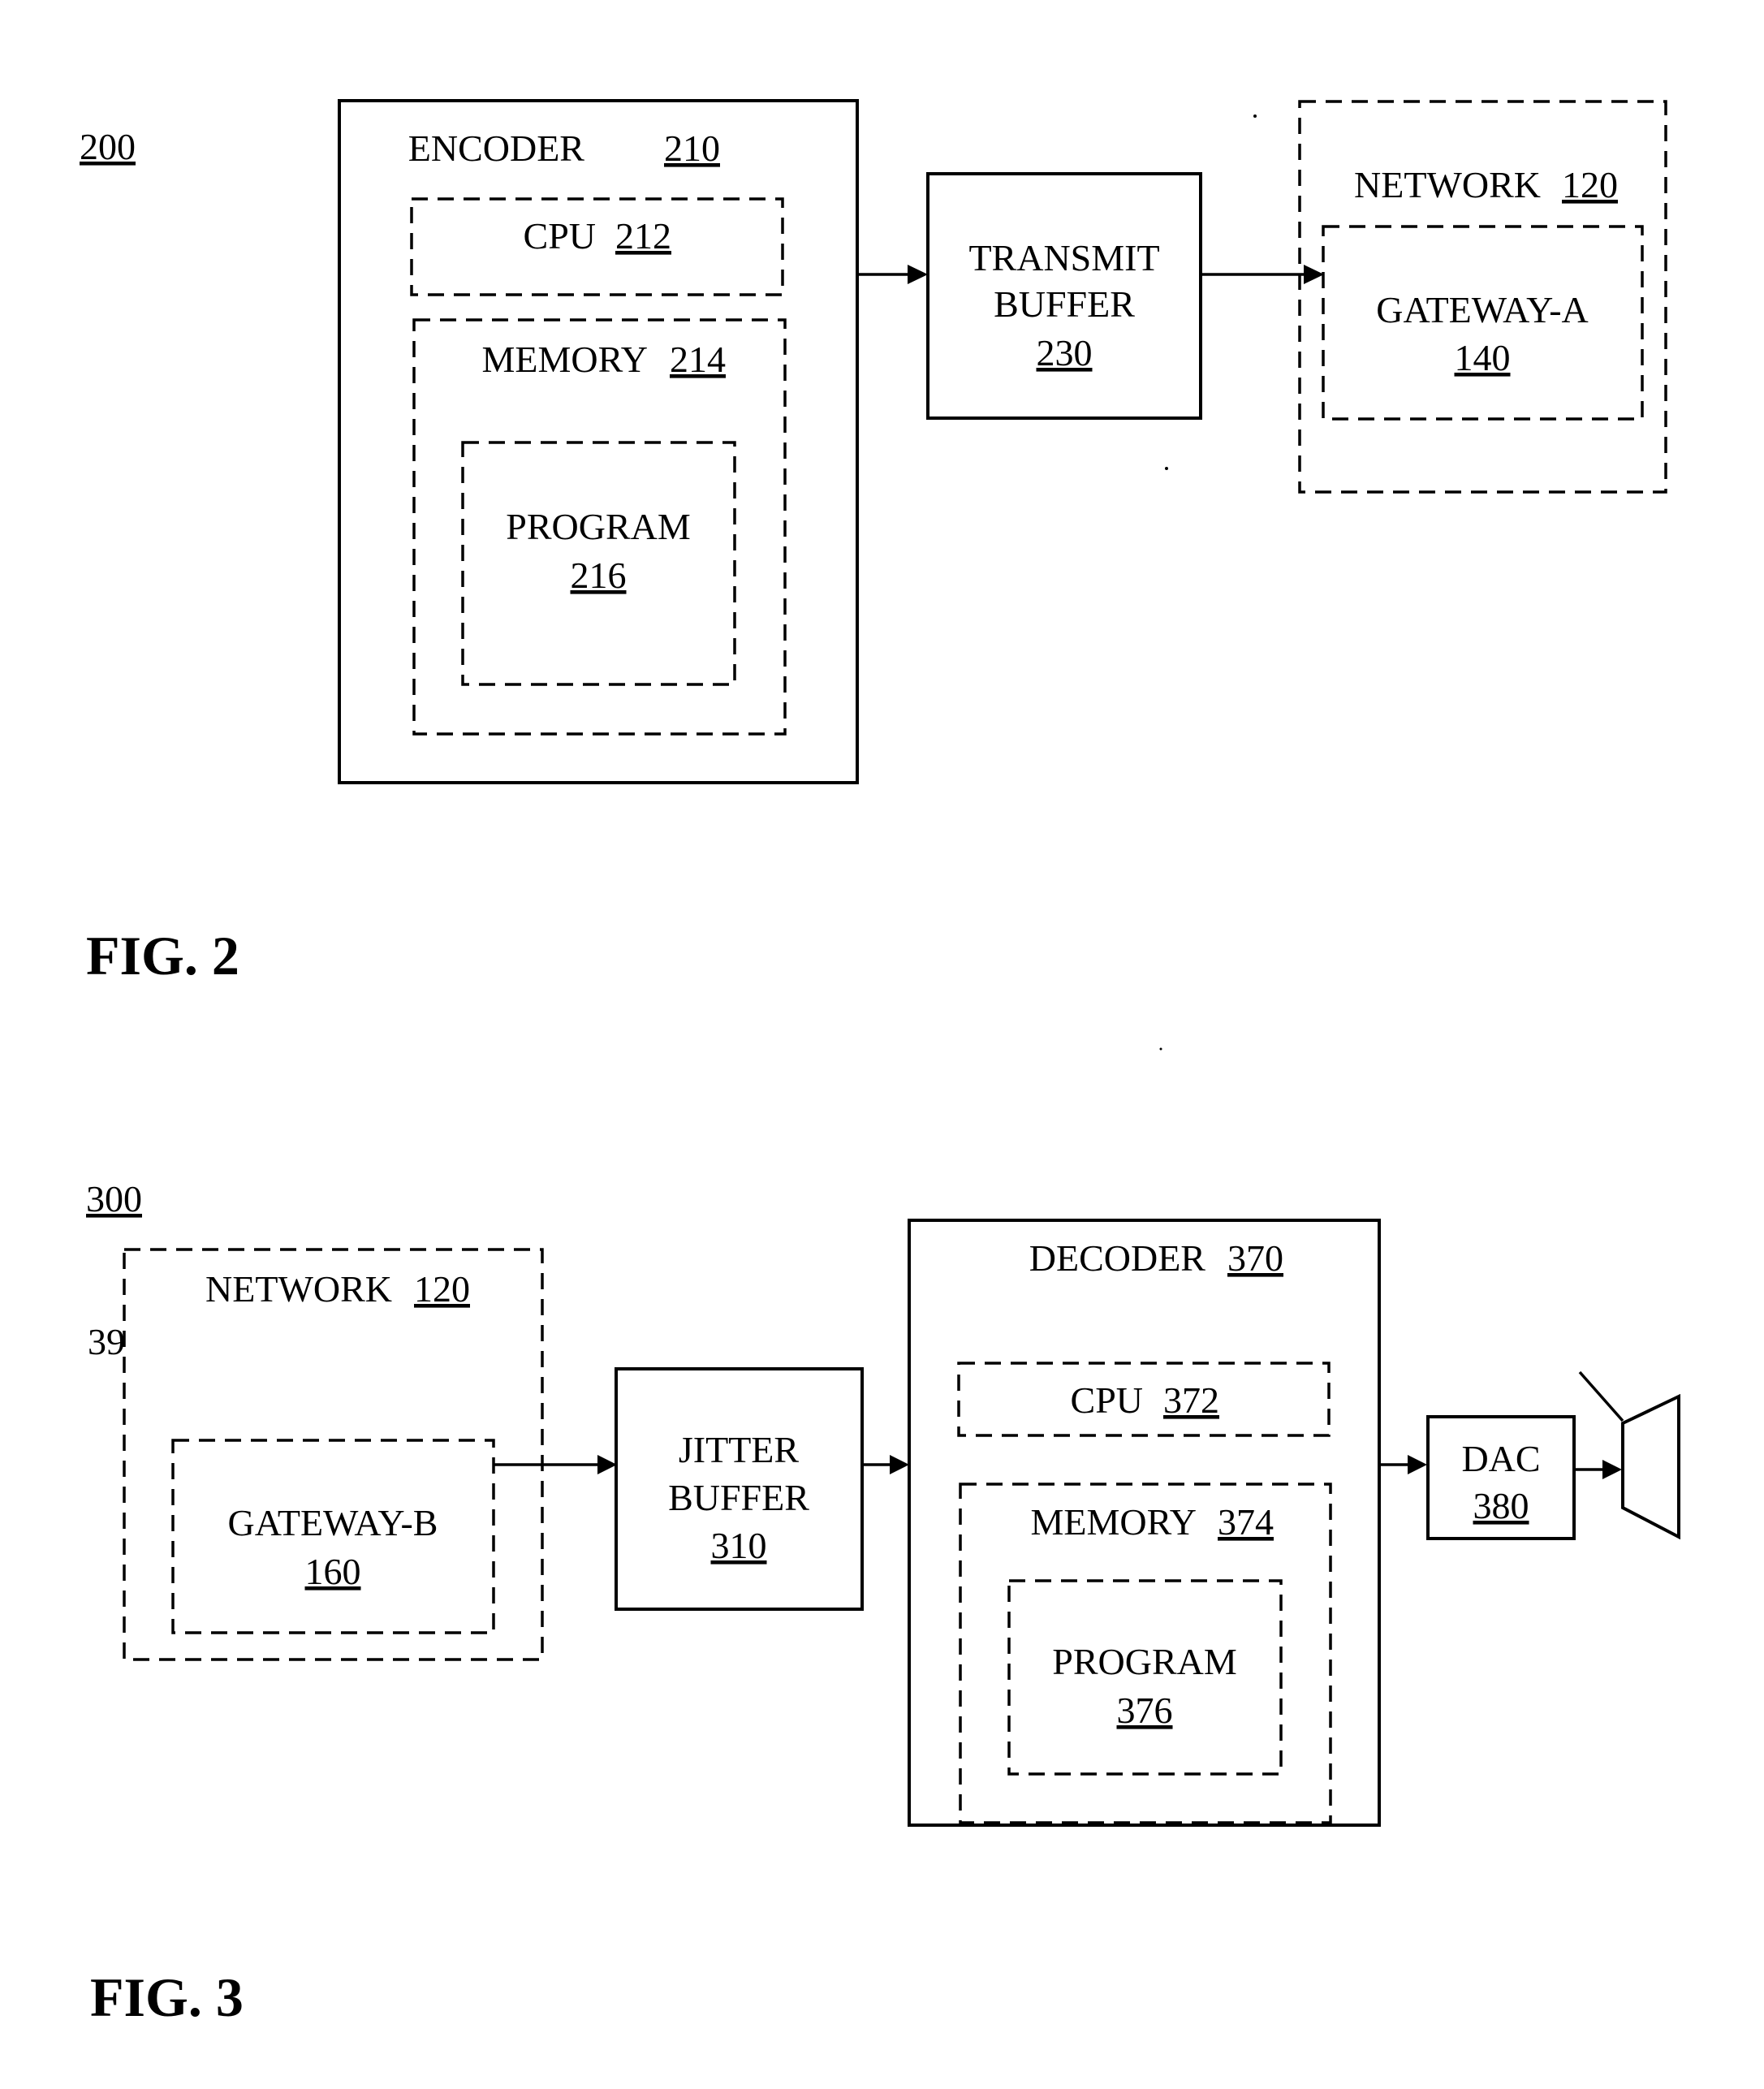  Describe the element at coordinates (1065, 352) in the screenshot. I see `transmit-buffer-ref: 230` at that location.